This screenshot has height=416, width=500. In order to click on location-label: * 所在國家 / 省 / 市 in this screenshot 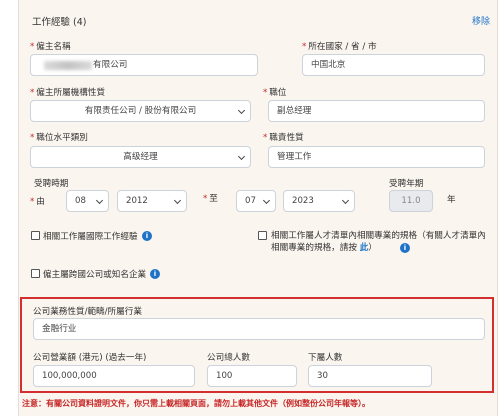, I will do `click(339, 47)`.